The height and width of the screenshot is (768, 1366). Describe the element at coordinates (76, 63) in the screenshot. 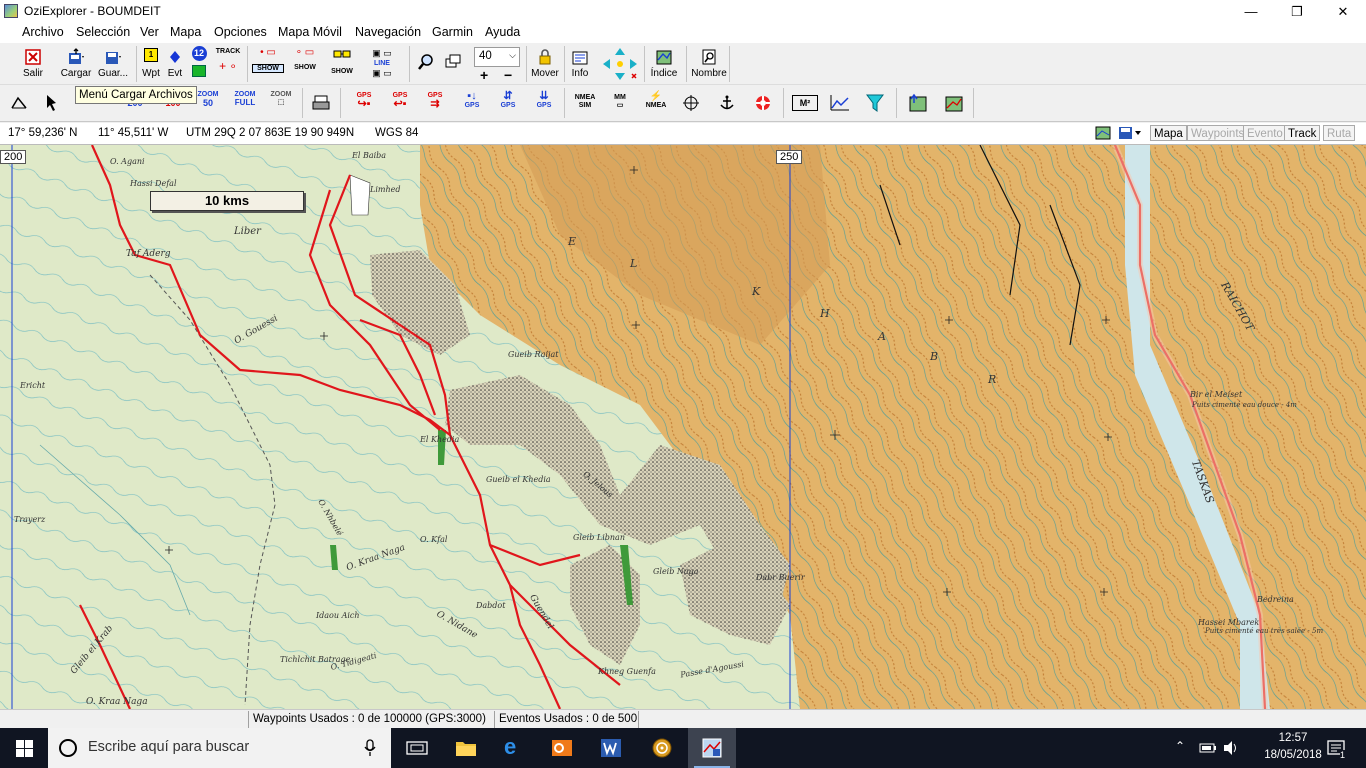

I see `cargar-button: Cargar` at that location.